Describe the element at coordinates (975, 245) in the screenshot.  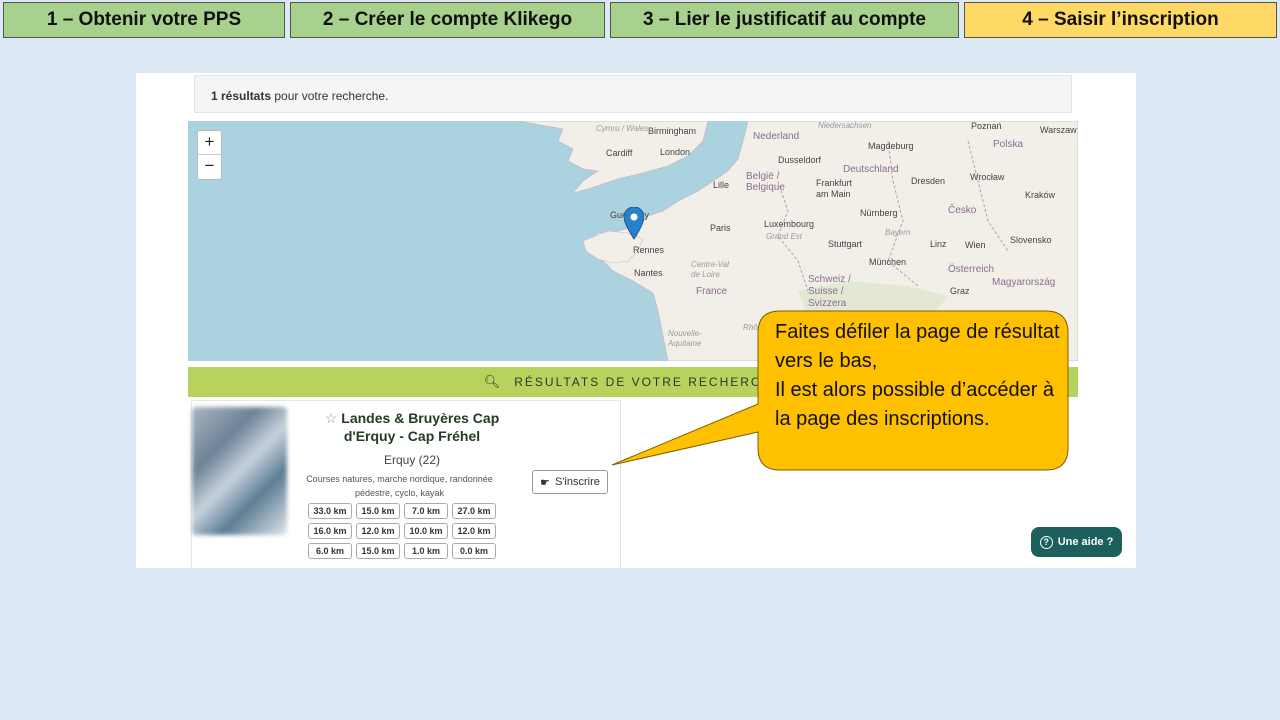
I see `map-label: Wien` at that location.